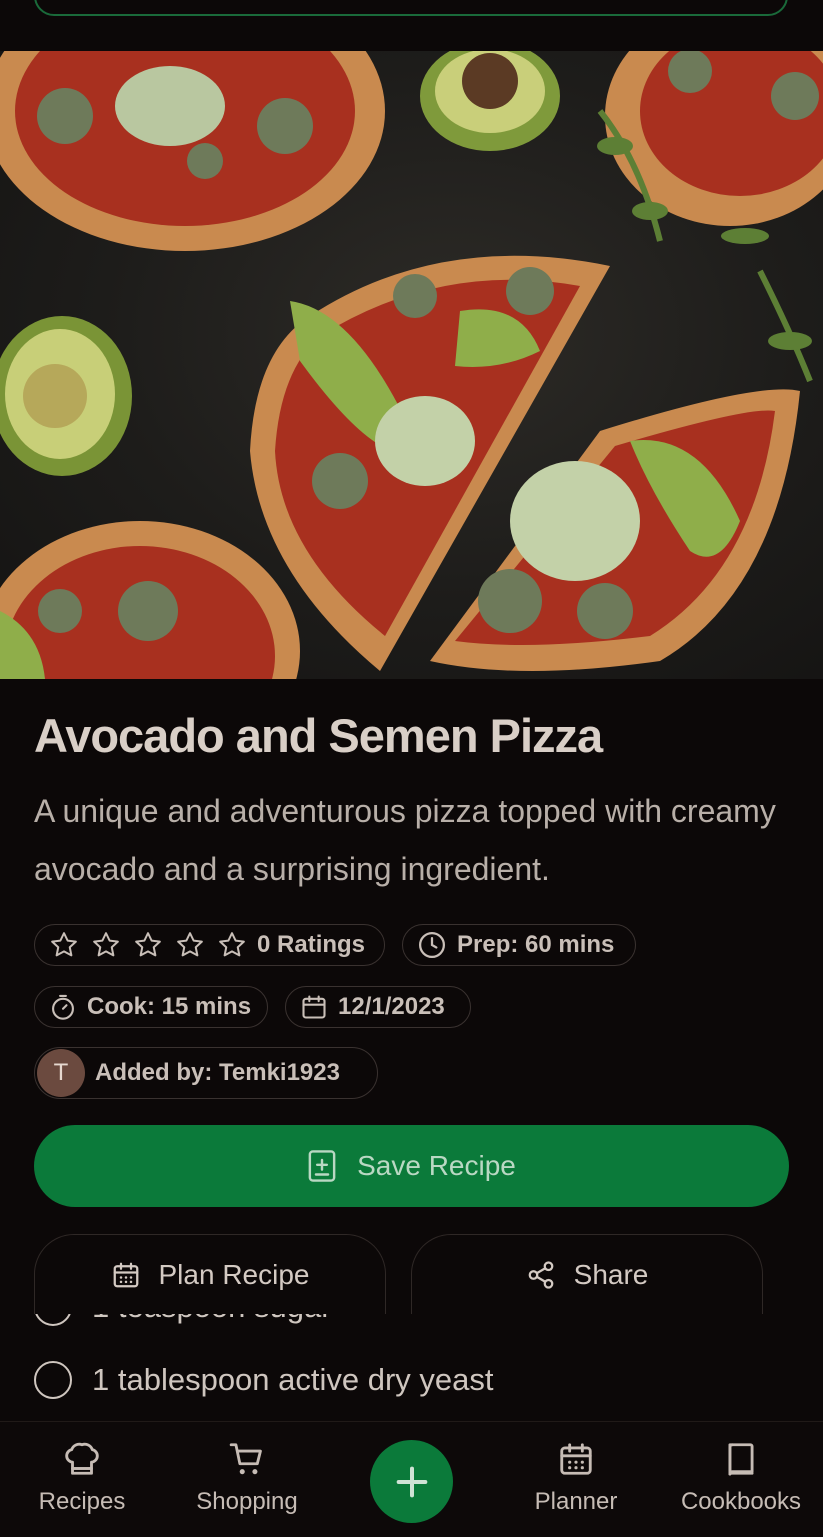 This screenshot has height=1537, width=823. Describe the element at coordinates (741, 1459) in the screenshot. I see `book-icon` at that location.